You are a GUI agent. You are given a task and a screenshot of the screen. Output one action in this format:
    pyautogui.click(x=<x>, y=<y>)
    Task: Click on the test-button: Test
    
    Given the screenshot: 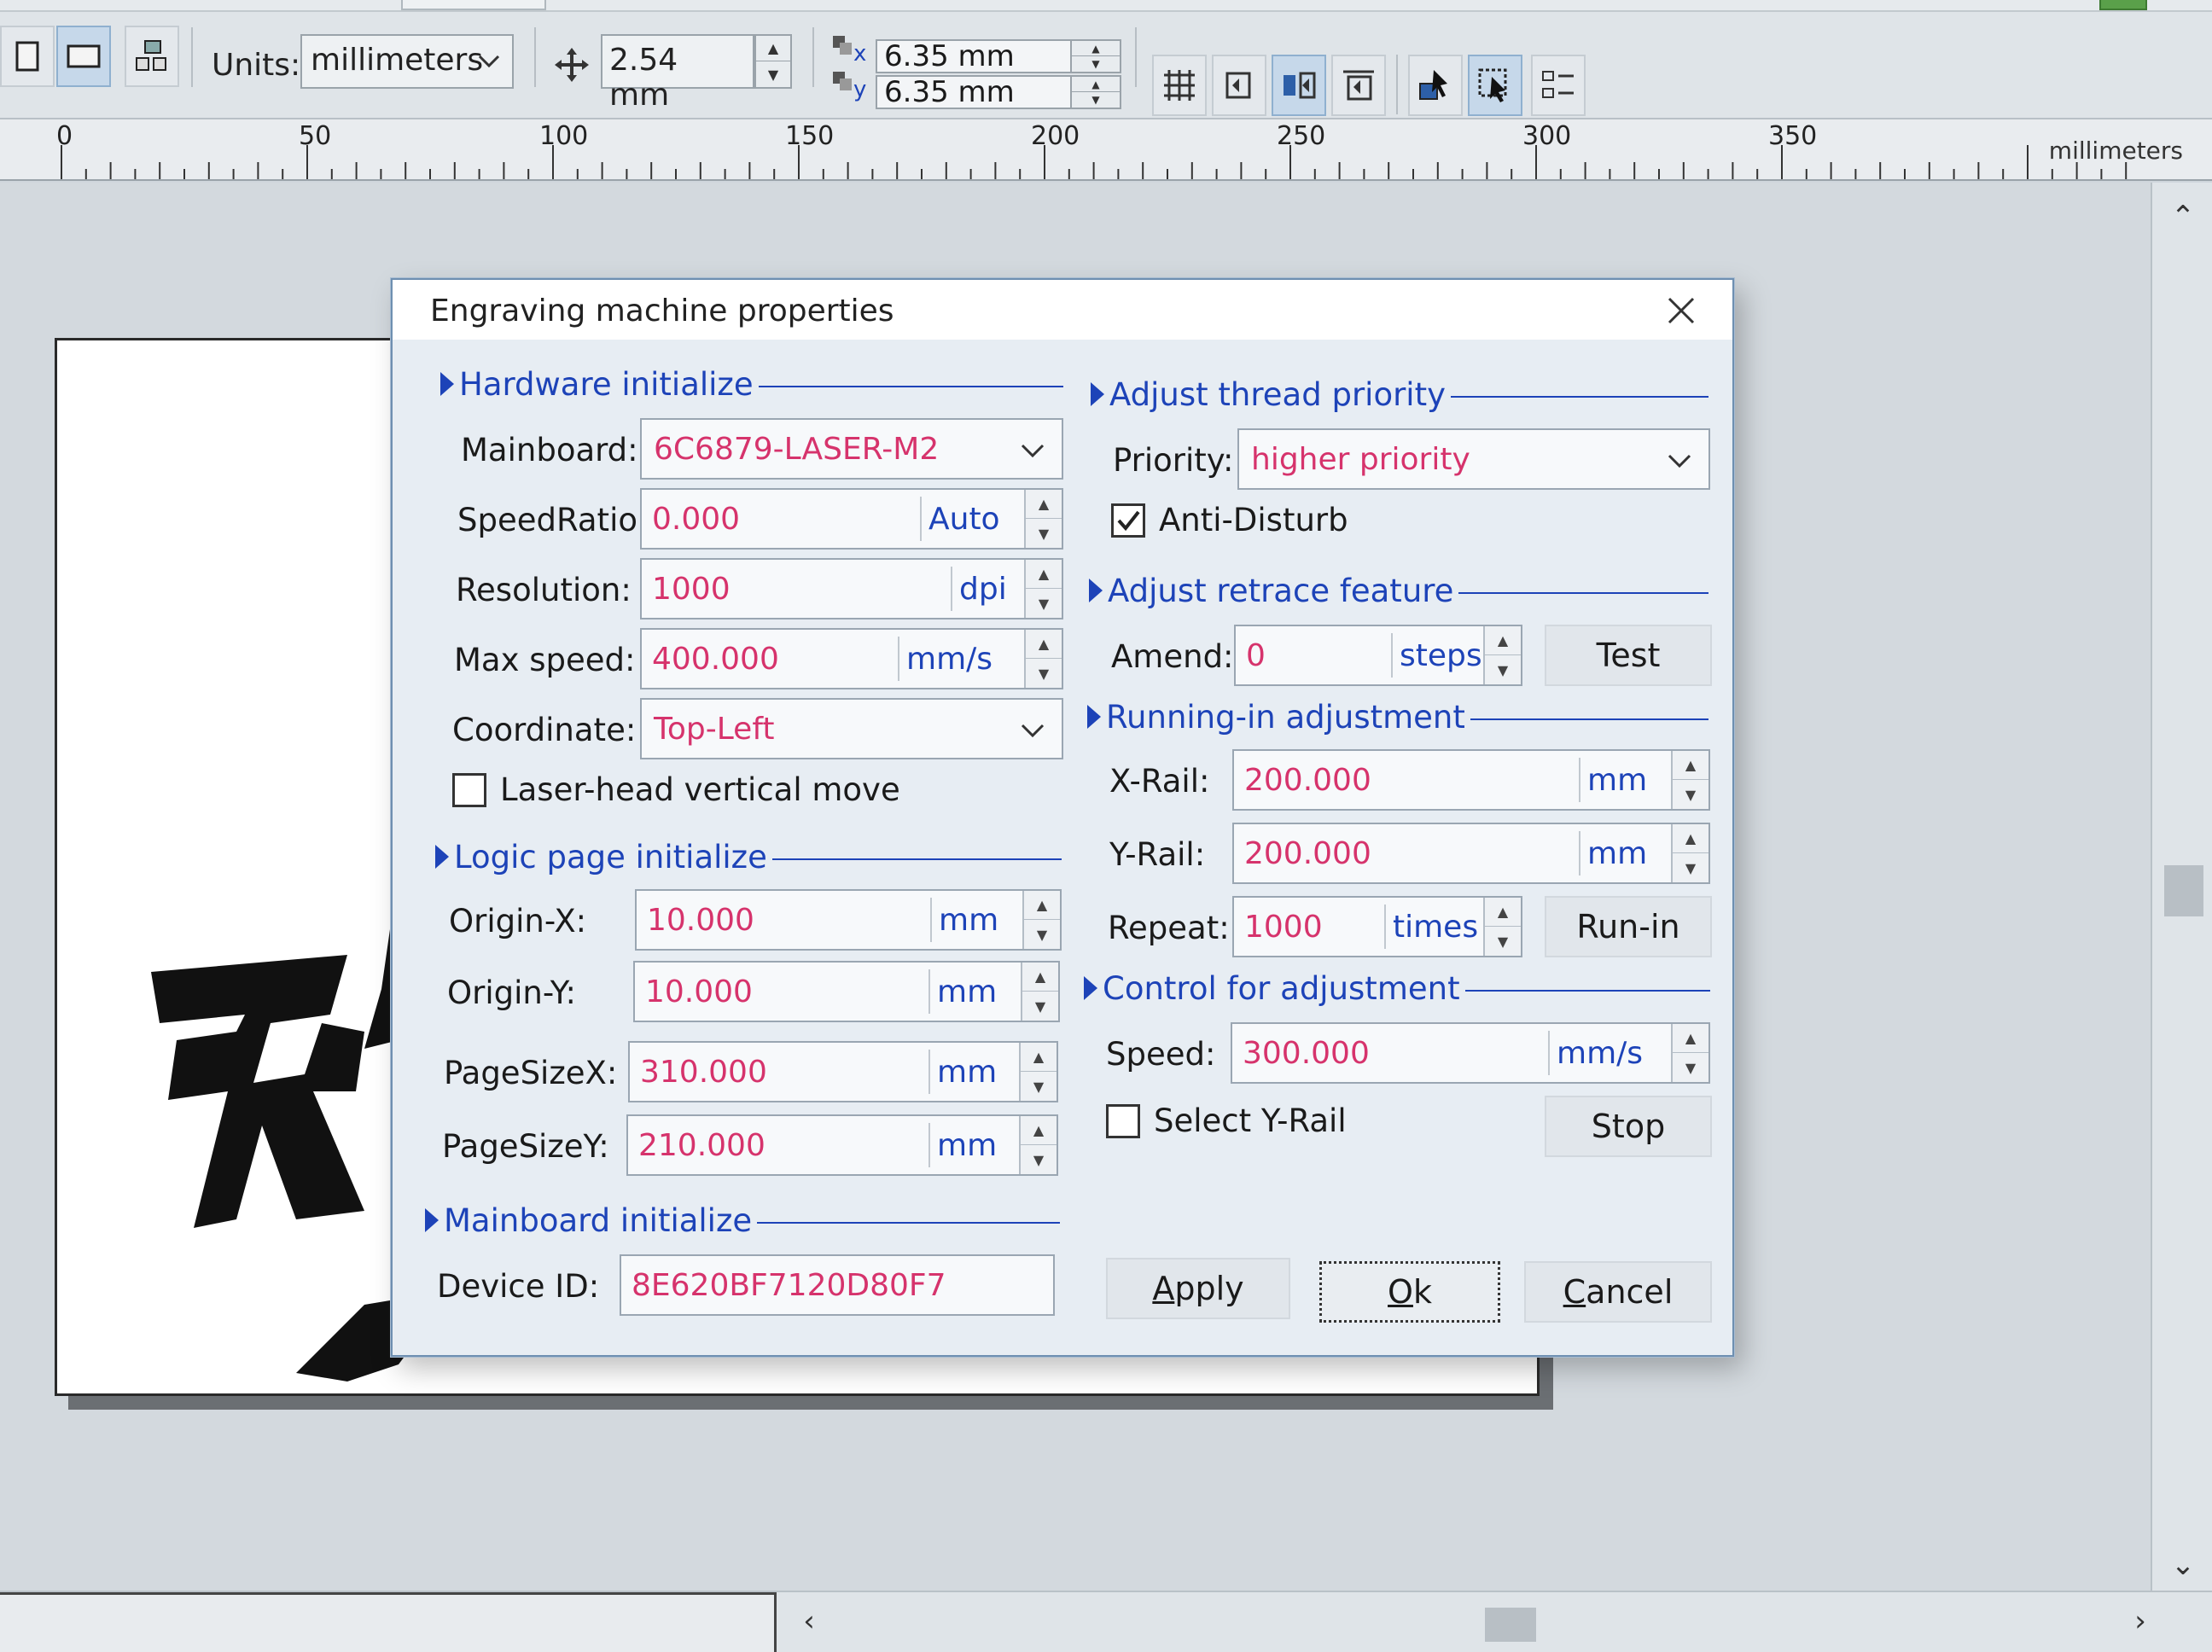 What is the action you would take?
    pyautogui.click(x=1628, y=655)
    